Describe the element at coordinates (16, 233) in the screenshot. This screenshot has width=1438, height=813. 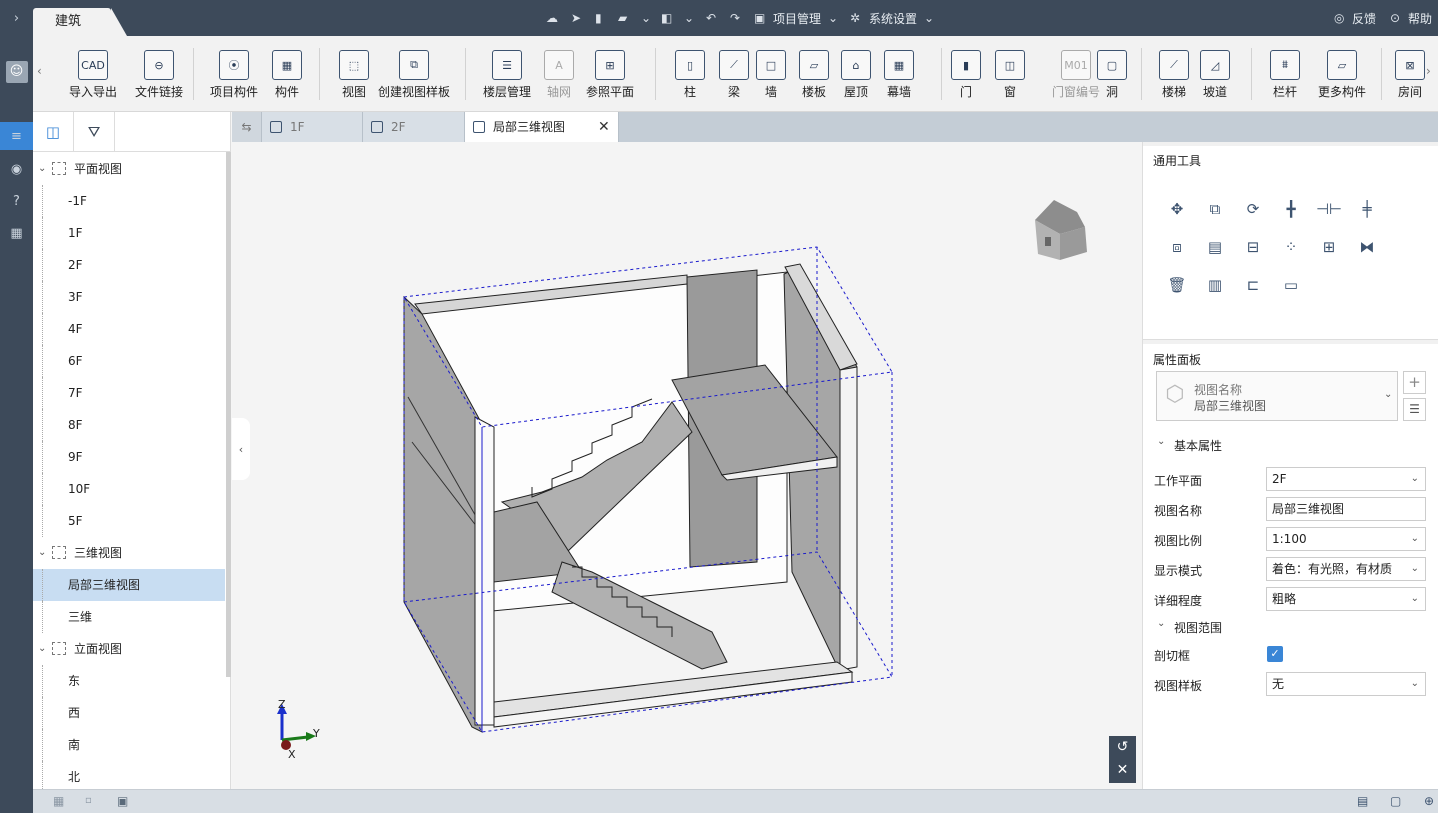
I see `apps-grid-icon: ▦` at that location.